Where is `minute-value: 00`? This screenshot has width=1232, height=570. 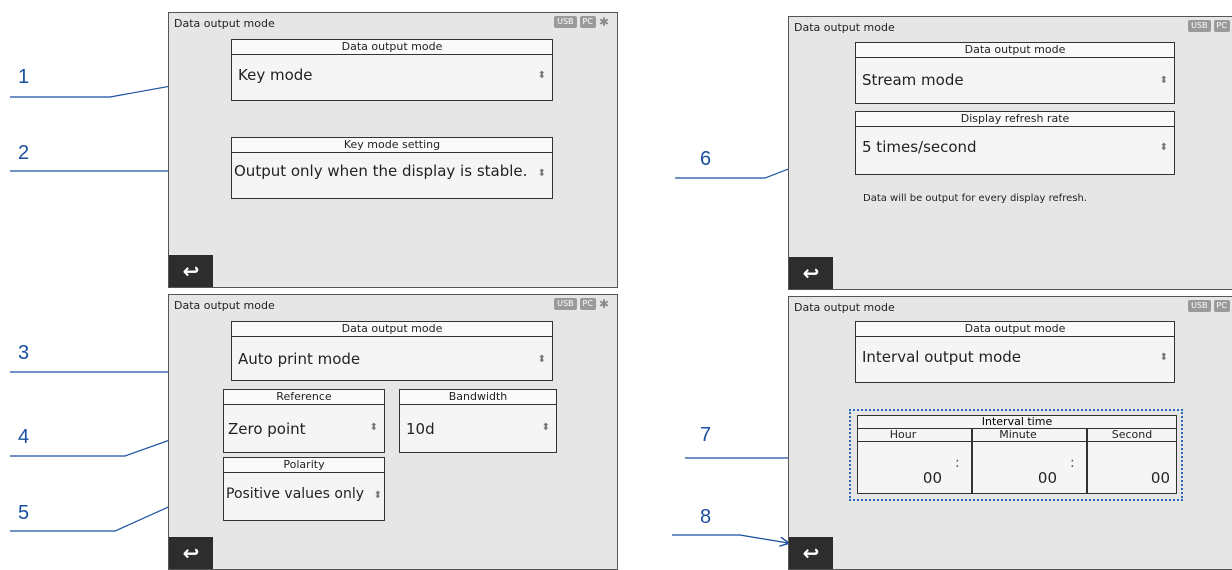
minute-value: 00 is located at coordinates (1047, 478).